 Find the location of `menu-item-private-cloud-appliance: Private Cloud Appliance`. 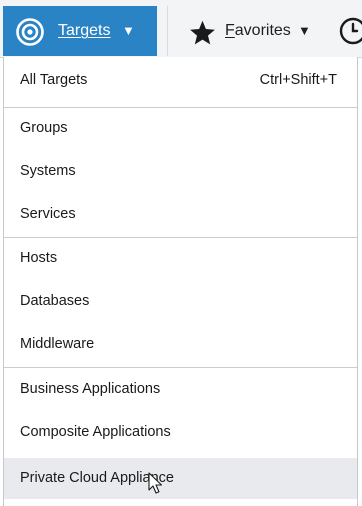

menu-item-private-cloud-appliance: Private Cloud Appliance is located at coordinates (180, 478).